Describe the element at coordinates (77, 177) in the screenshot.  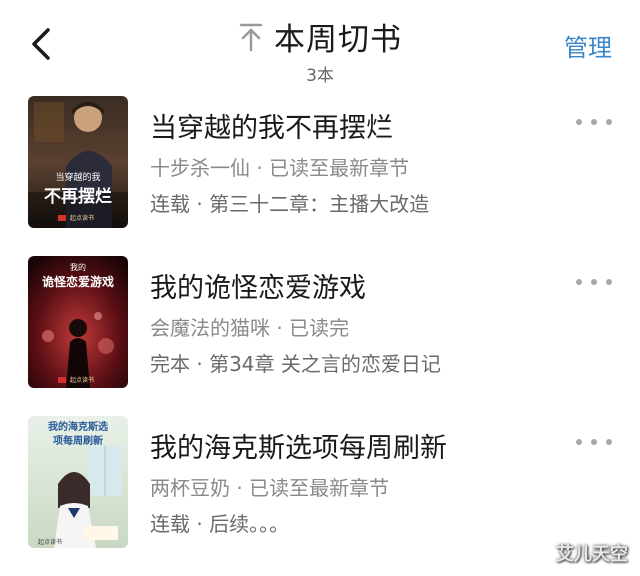
I see `cover-title-small: 当穿越的我` at that location.